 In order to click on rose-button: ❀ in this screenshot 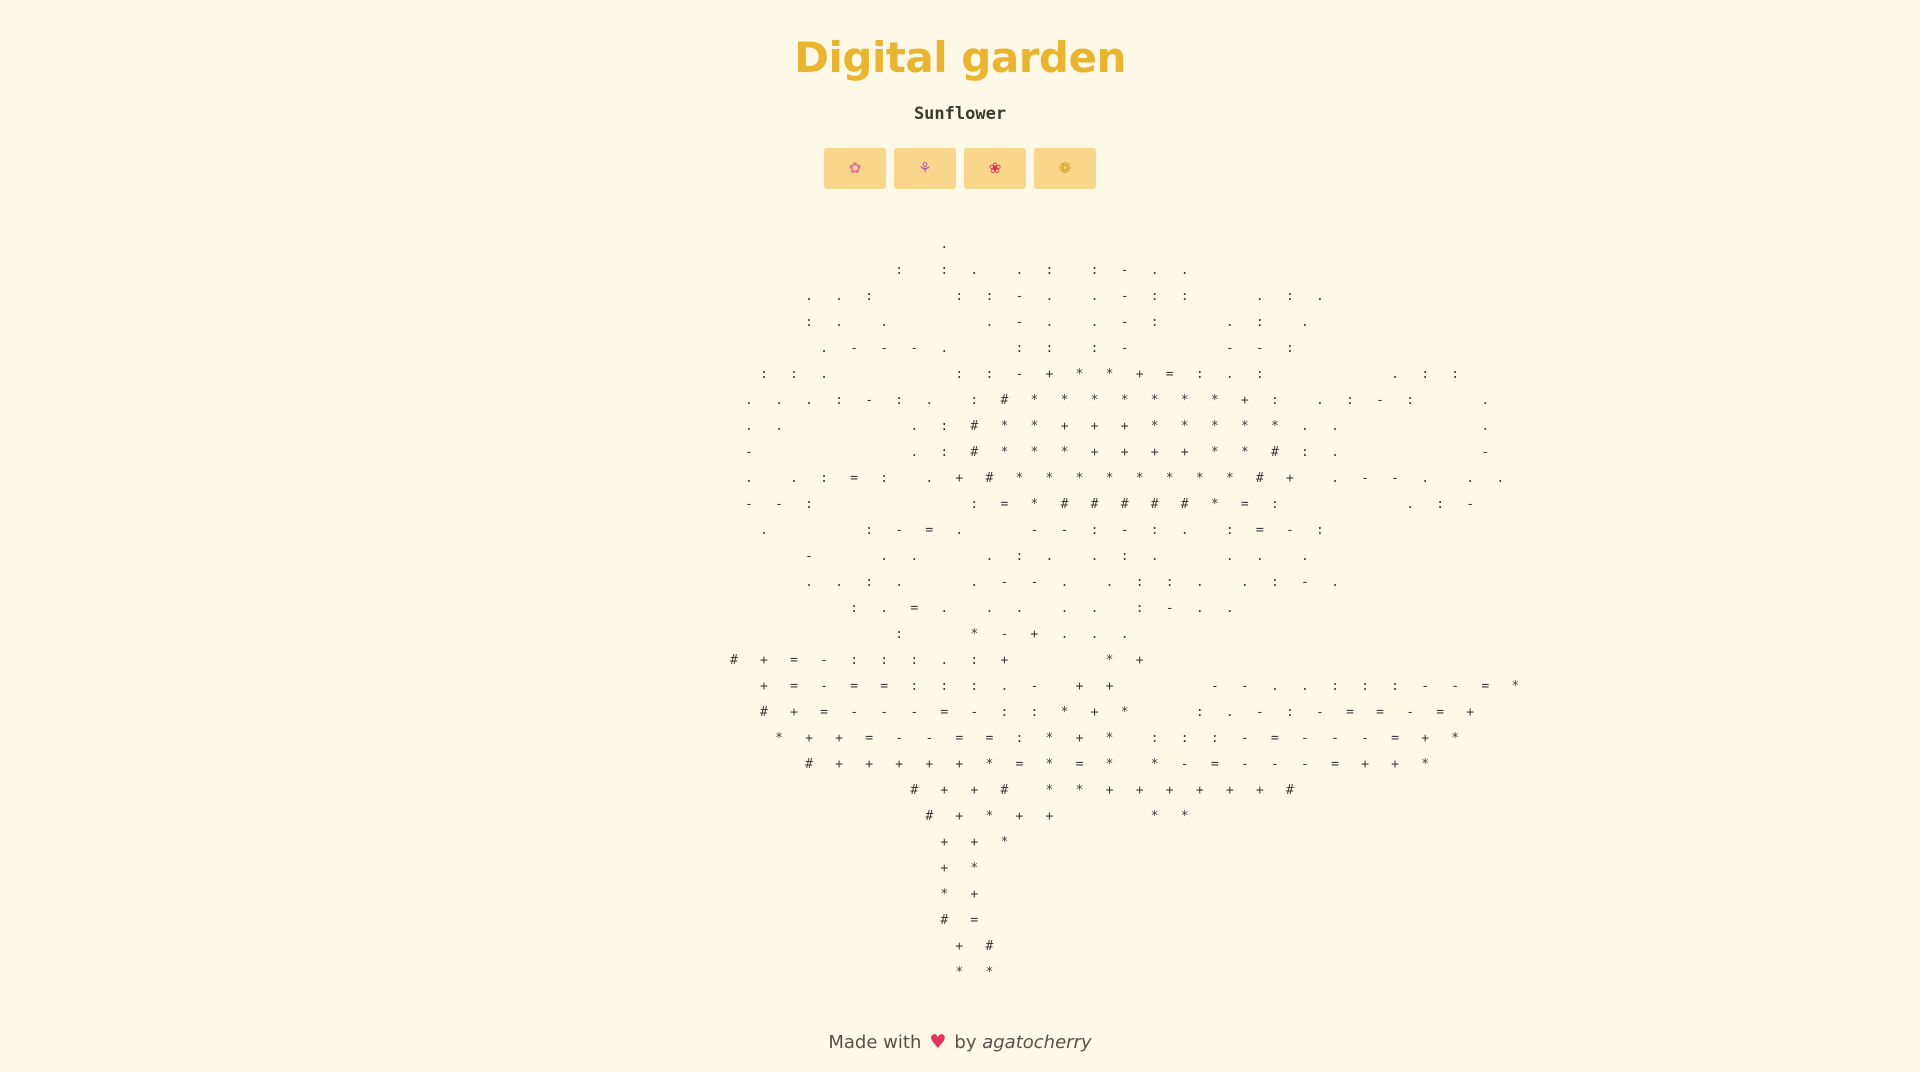, I will do `click(995, 168)`.